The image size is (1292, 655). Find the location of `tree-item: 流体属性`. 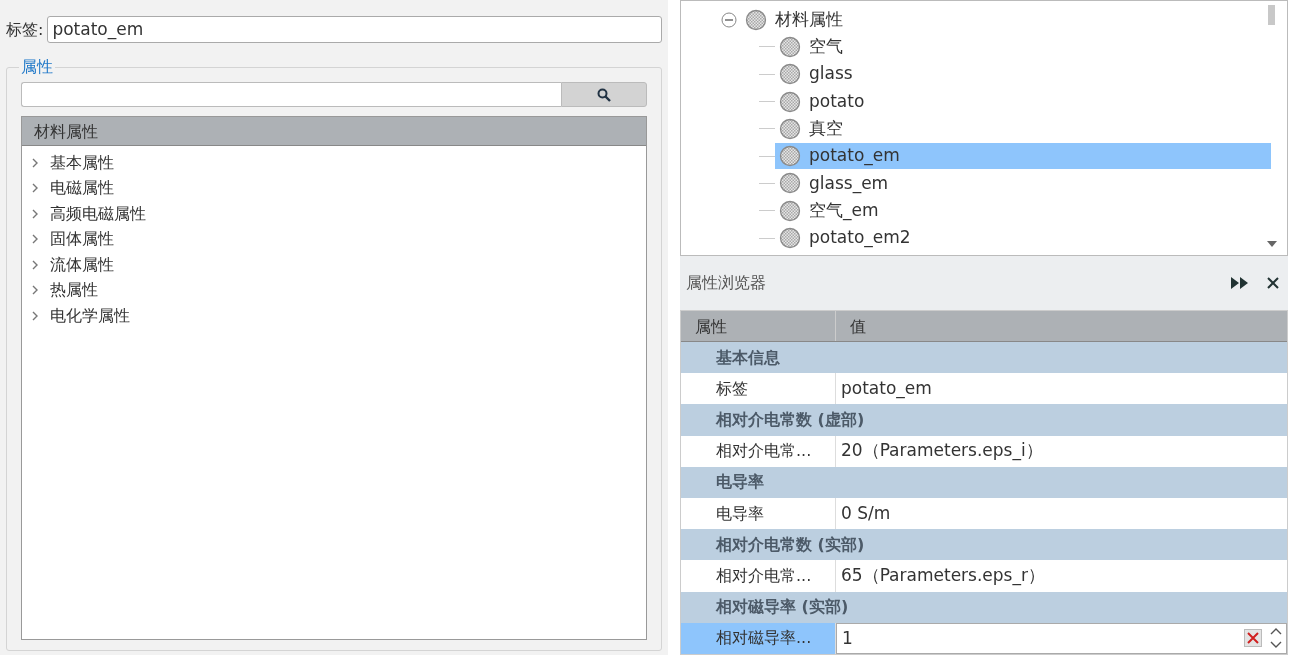

tree-item: 流体属性 is located at coordinates (82, 264).